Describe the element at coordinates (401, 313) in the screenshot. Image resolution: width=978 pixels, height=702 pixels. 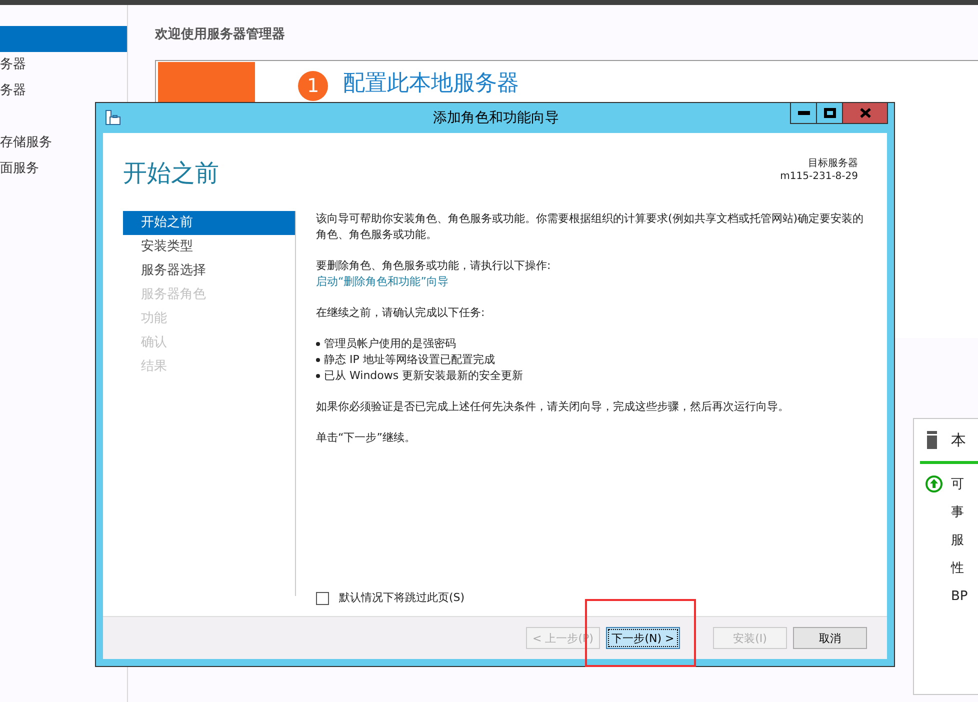
I see `paragraph: 在继续之前，请确认完成以下任务:` at that location.